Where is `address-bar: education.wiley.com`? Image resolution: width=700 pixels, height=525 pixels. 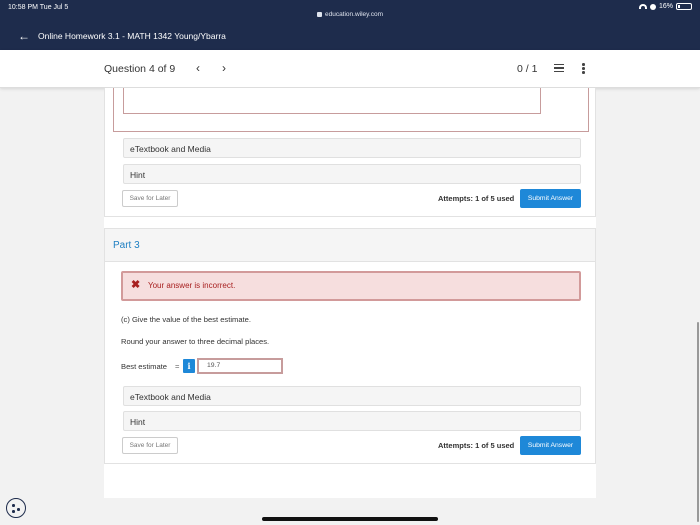
address-bar: education.wiley.com is located at coordinates (350, 14).